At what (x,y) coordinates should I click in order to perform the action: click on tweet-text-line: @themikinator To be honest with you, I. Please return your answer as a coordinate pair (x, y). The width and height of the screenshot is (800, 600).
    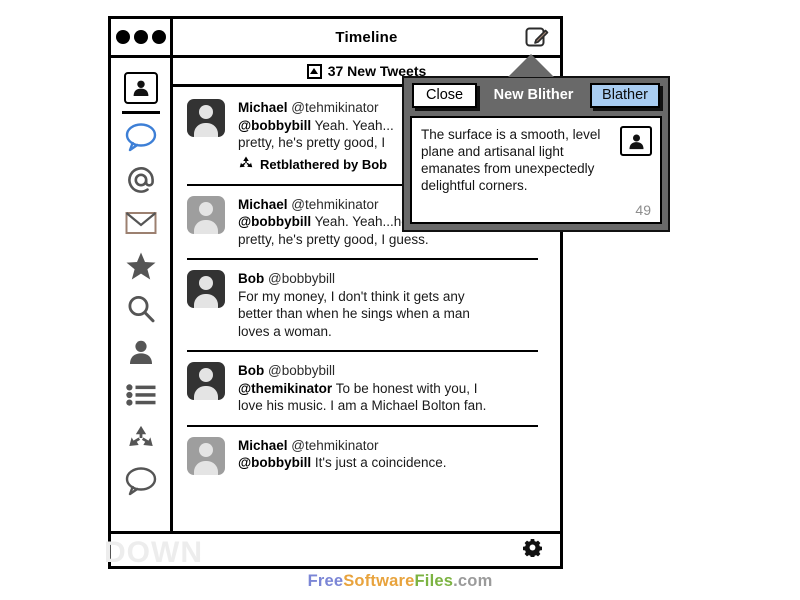
    Looking at the image, I should click on (392, 389).